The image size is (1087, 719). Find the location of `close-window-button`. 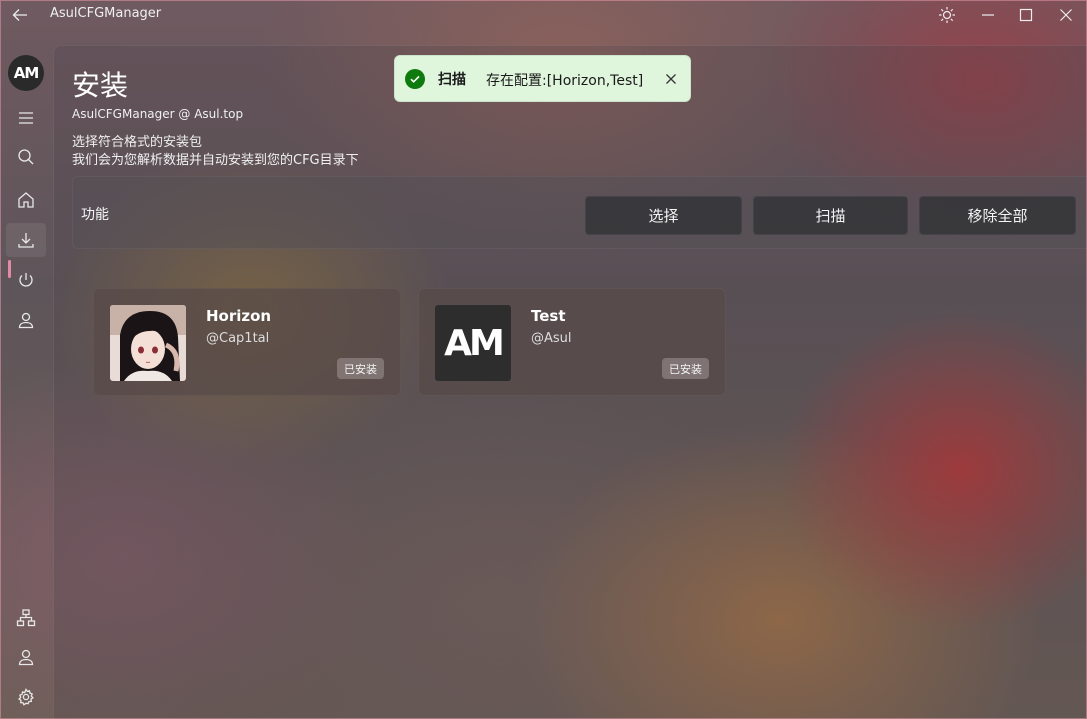

close-window-button is located at coordinates (1066, 15).